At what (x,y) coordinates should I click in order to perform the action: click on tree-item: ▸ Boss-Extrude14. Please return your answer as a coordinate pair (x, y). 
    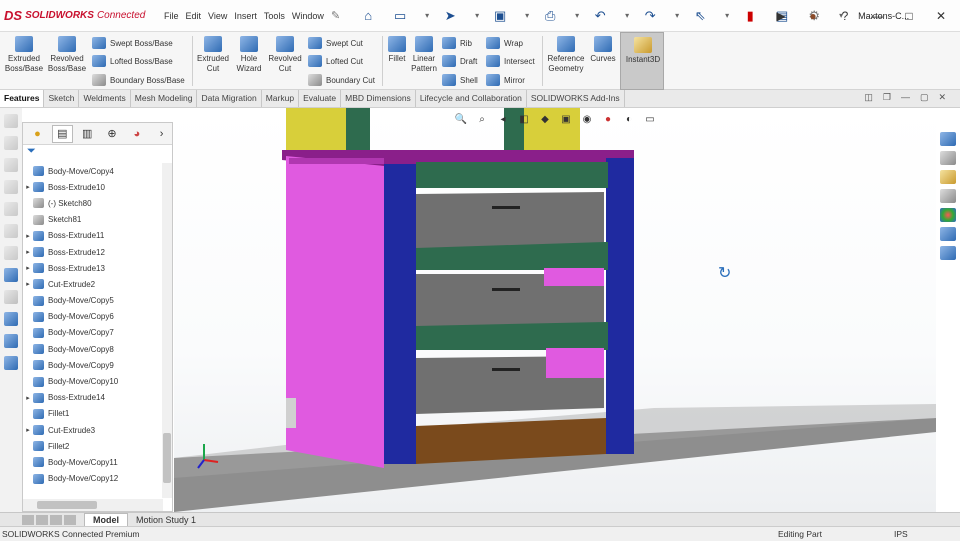
    Looking at the image, I should click on (93, 398).